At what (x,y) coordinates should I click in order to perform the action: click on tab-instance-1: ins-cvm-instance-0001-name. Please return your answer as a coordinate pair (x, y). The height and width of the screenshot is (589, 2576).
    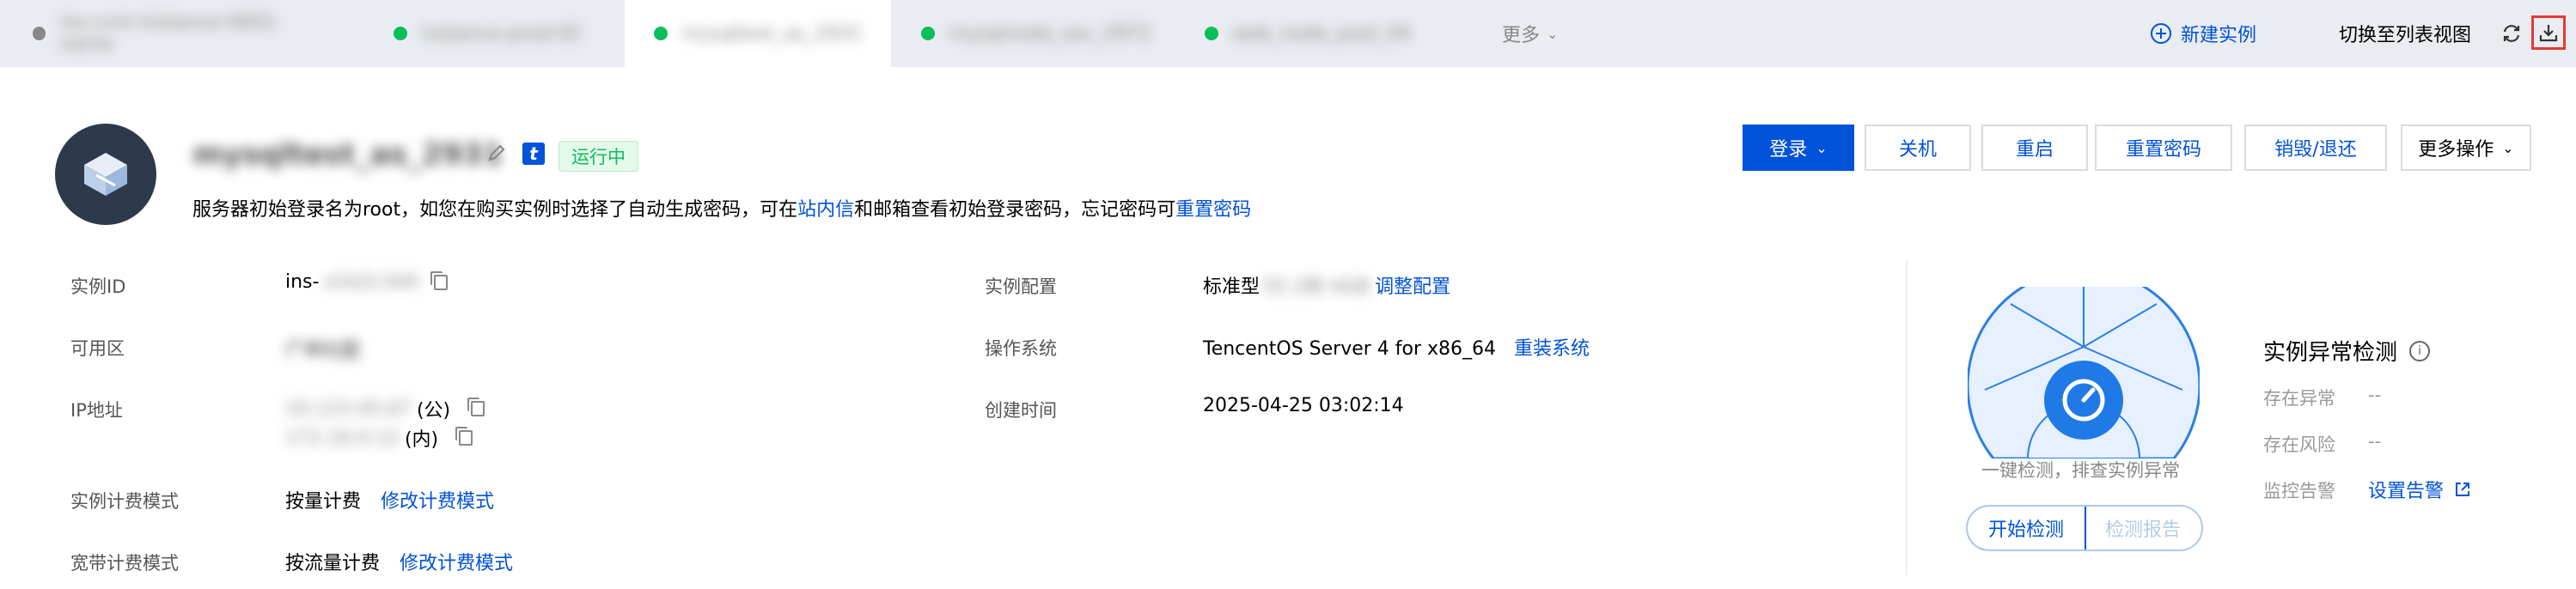
    Looking at the image, I should click on (163, 34).